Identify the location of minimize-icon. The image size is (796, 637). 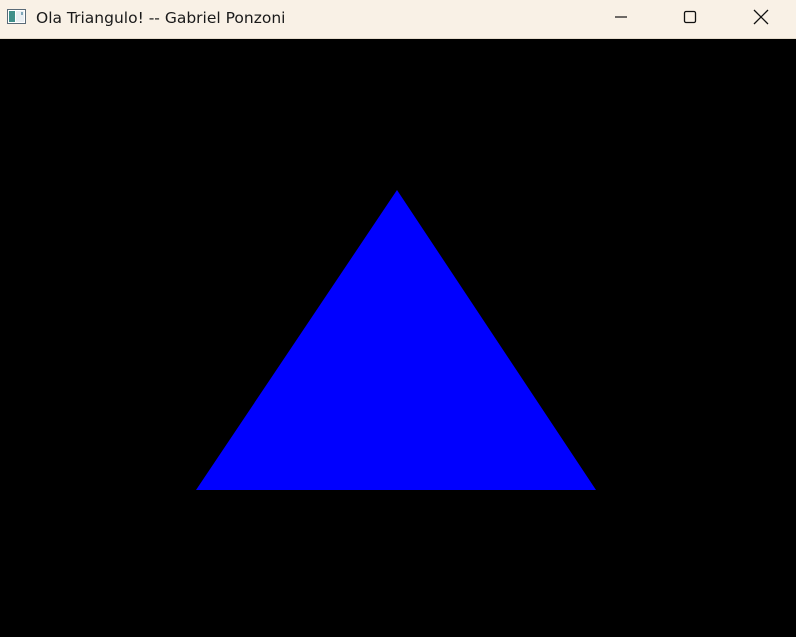
(621, 19).